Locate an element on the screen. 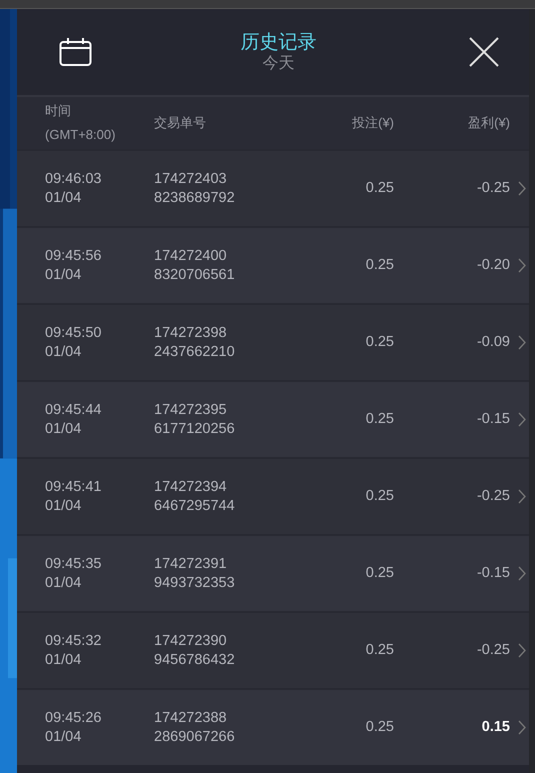 Image resolution: width=535 pixels, height=773 pixels. time-cell-text: 09:45:26 is located at coordinates (73, 718).